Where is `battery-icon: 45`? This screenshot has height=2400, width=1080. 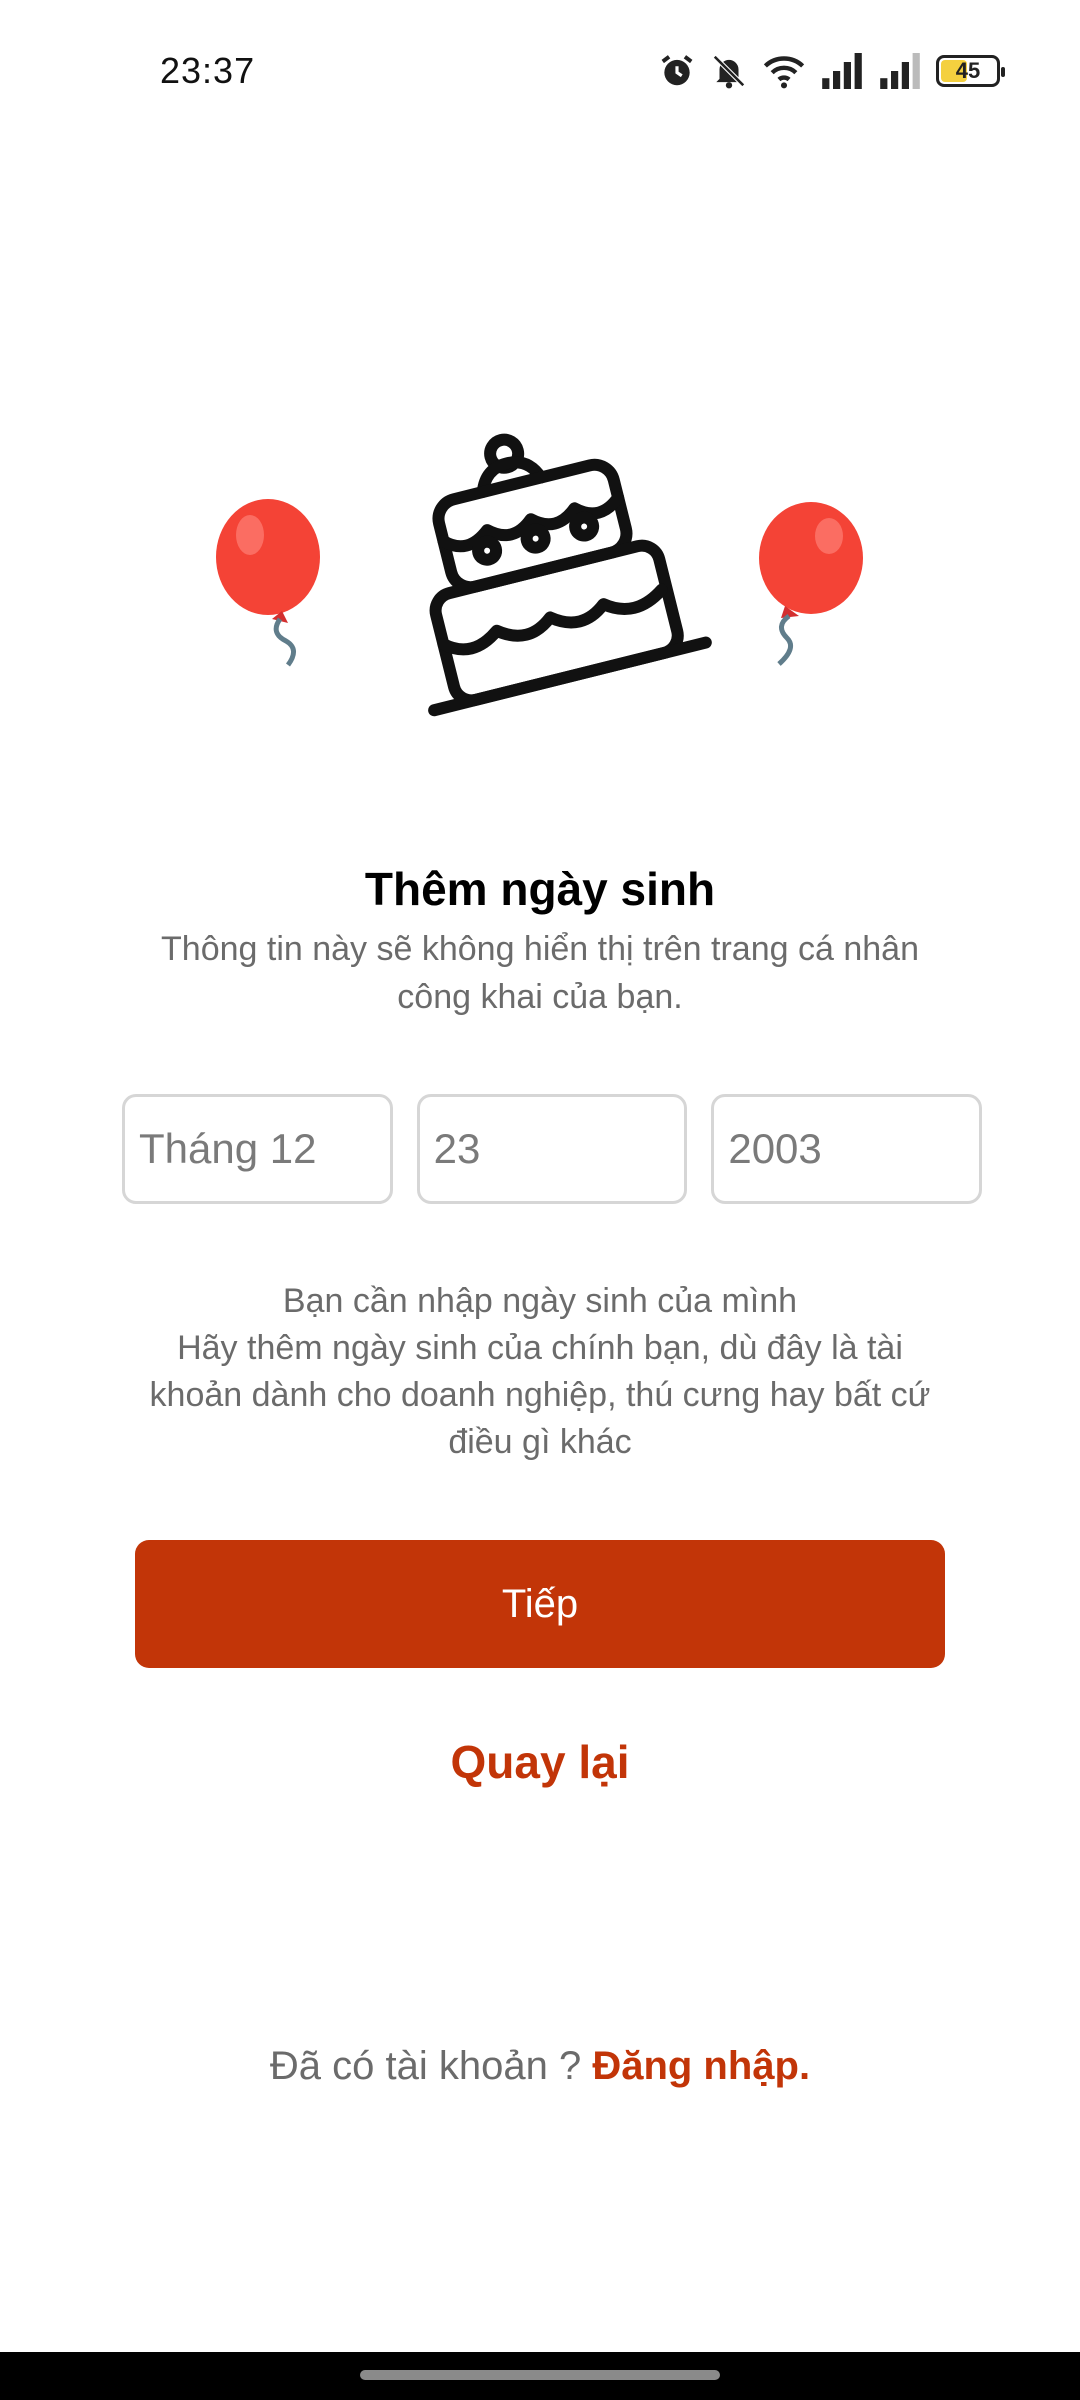
battery-icon: 45 is located at coordinates (970, 71).